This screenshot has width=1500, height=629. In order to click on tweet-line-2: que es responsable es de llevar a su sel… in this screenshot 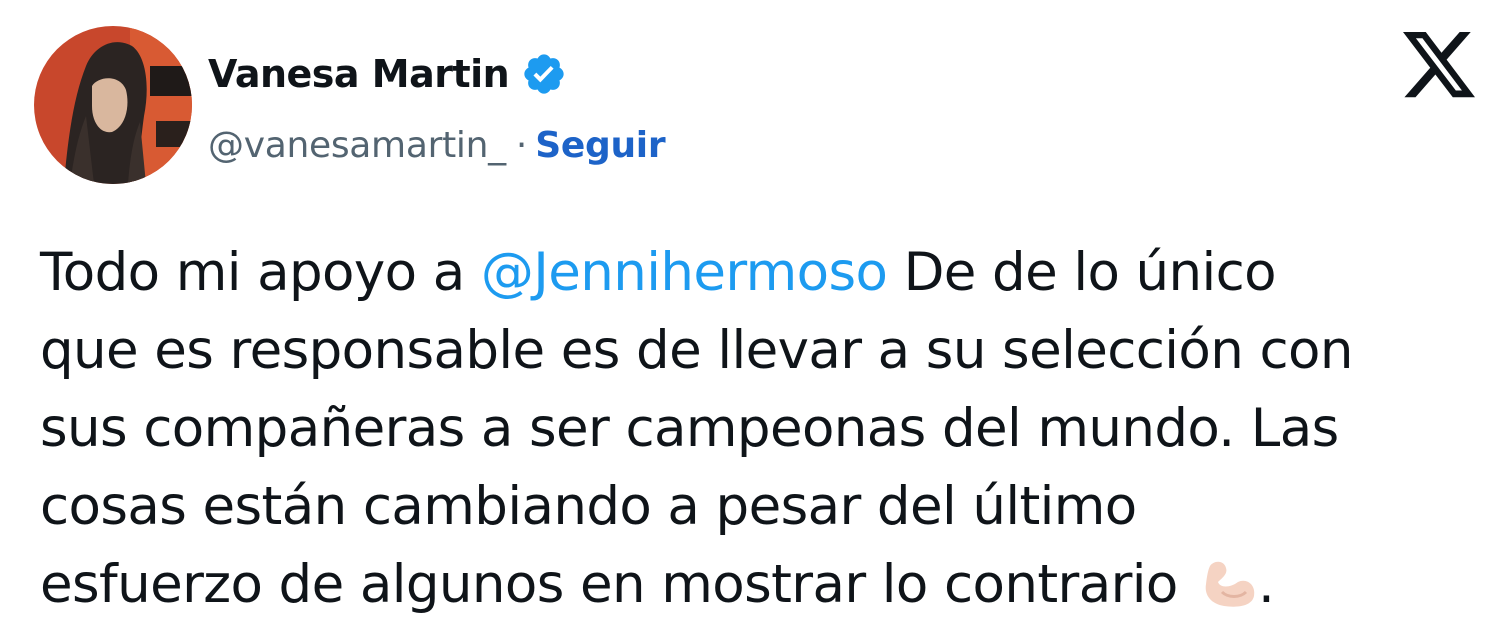, I will do `click(696, 350)`.